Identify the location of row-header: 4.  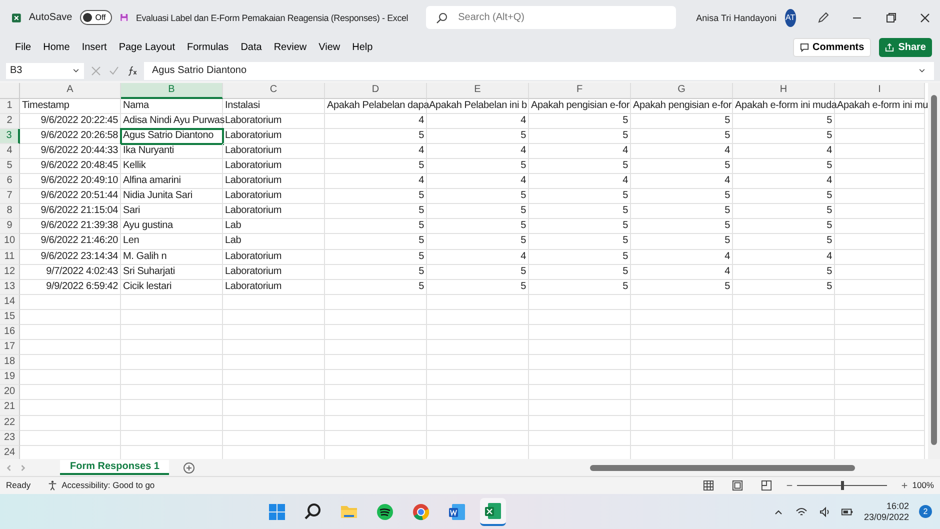
(10, 151).